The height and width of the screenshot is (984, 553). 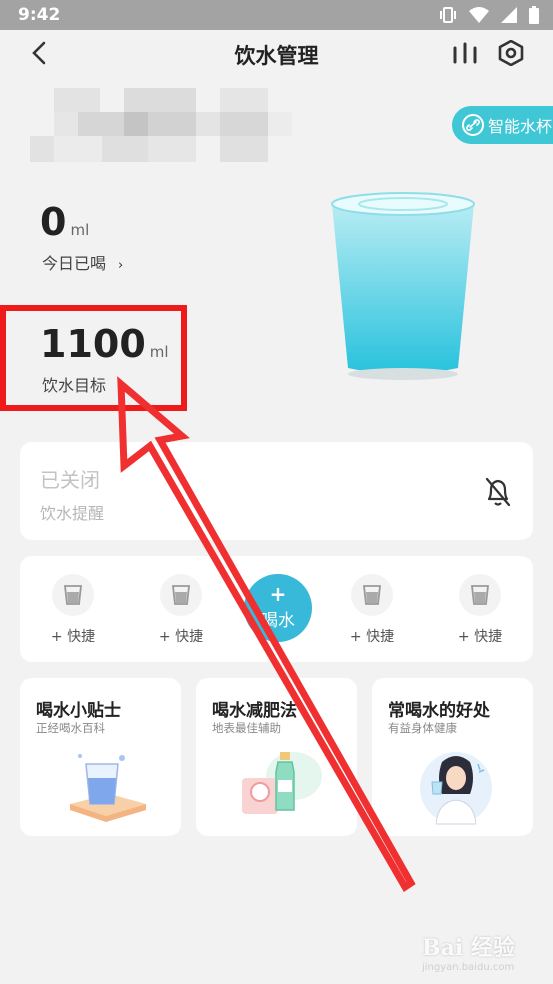 I want to click on quick-slot-3: + 快捷, so click(x=372, y=610).